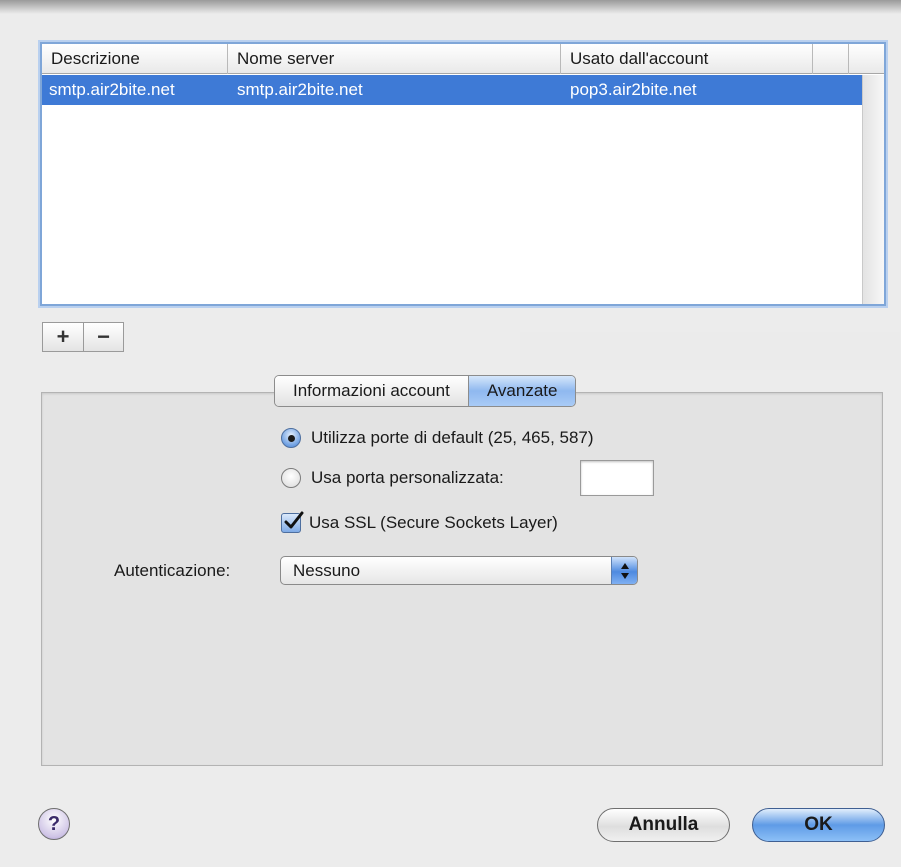 The height and width of the screenshot is (867, 901). Describe the element at coordinates (407, 477) in the screenshot. I see `custom-port-label: Usa porta personalizzata:` at that location.